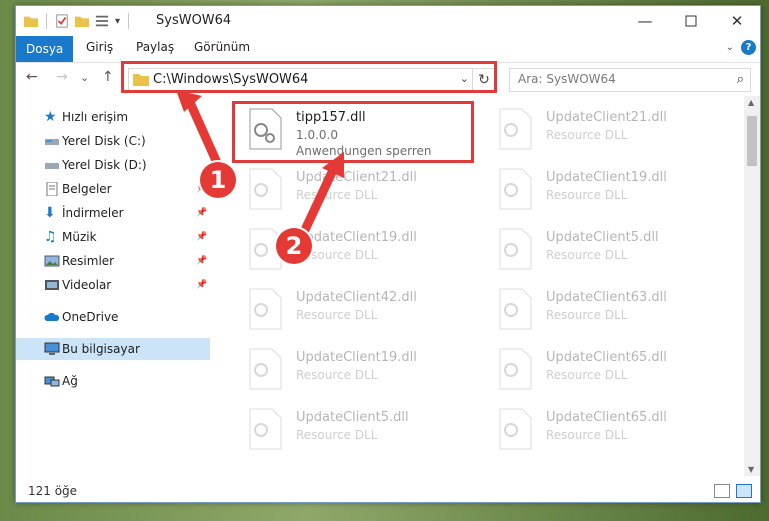 The image size is (769, 521). Describe the element at coordinates (260, 163) in the screenshot. I see `annotation-arrows` at that location.